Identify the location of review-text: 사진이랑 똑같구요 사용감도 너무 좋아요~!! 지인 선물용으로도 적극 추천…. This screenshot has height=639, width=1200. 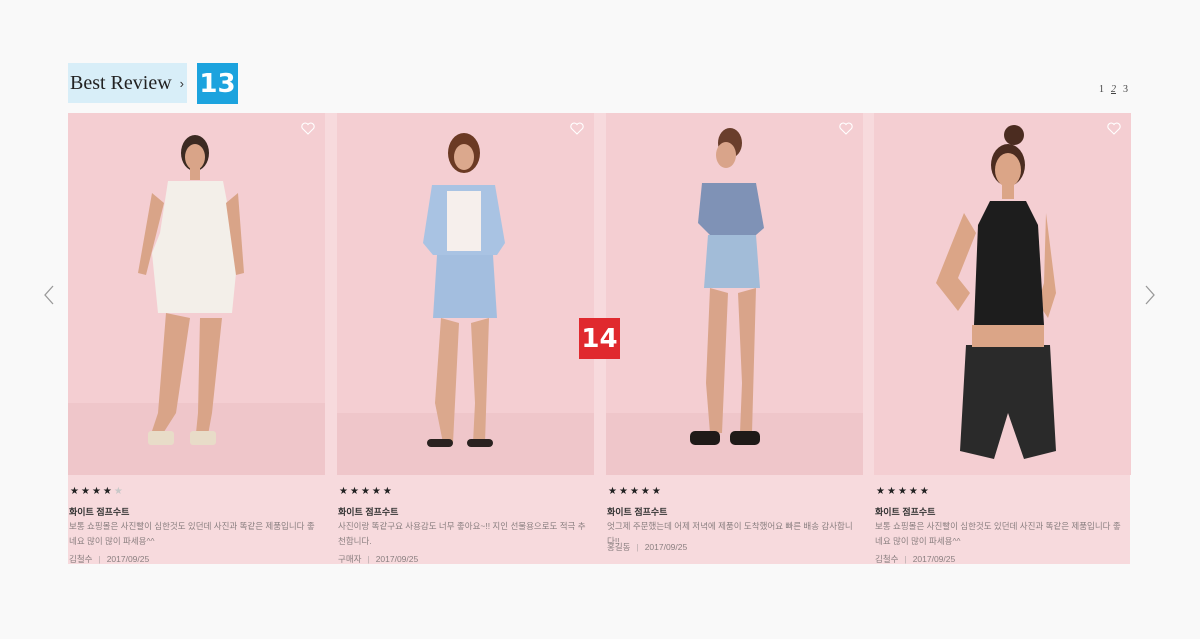
(462, 533).